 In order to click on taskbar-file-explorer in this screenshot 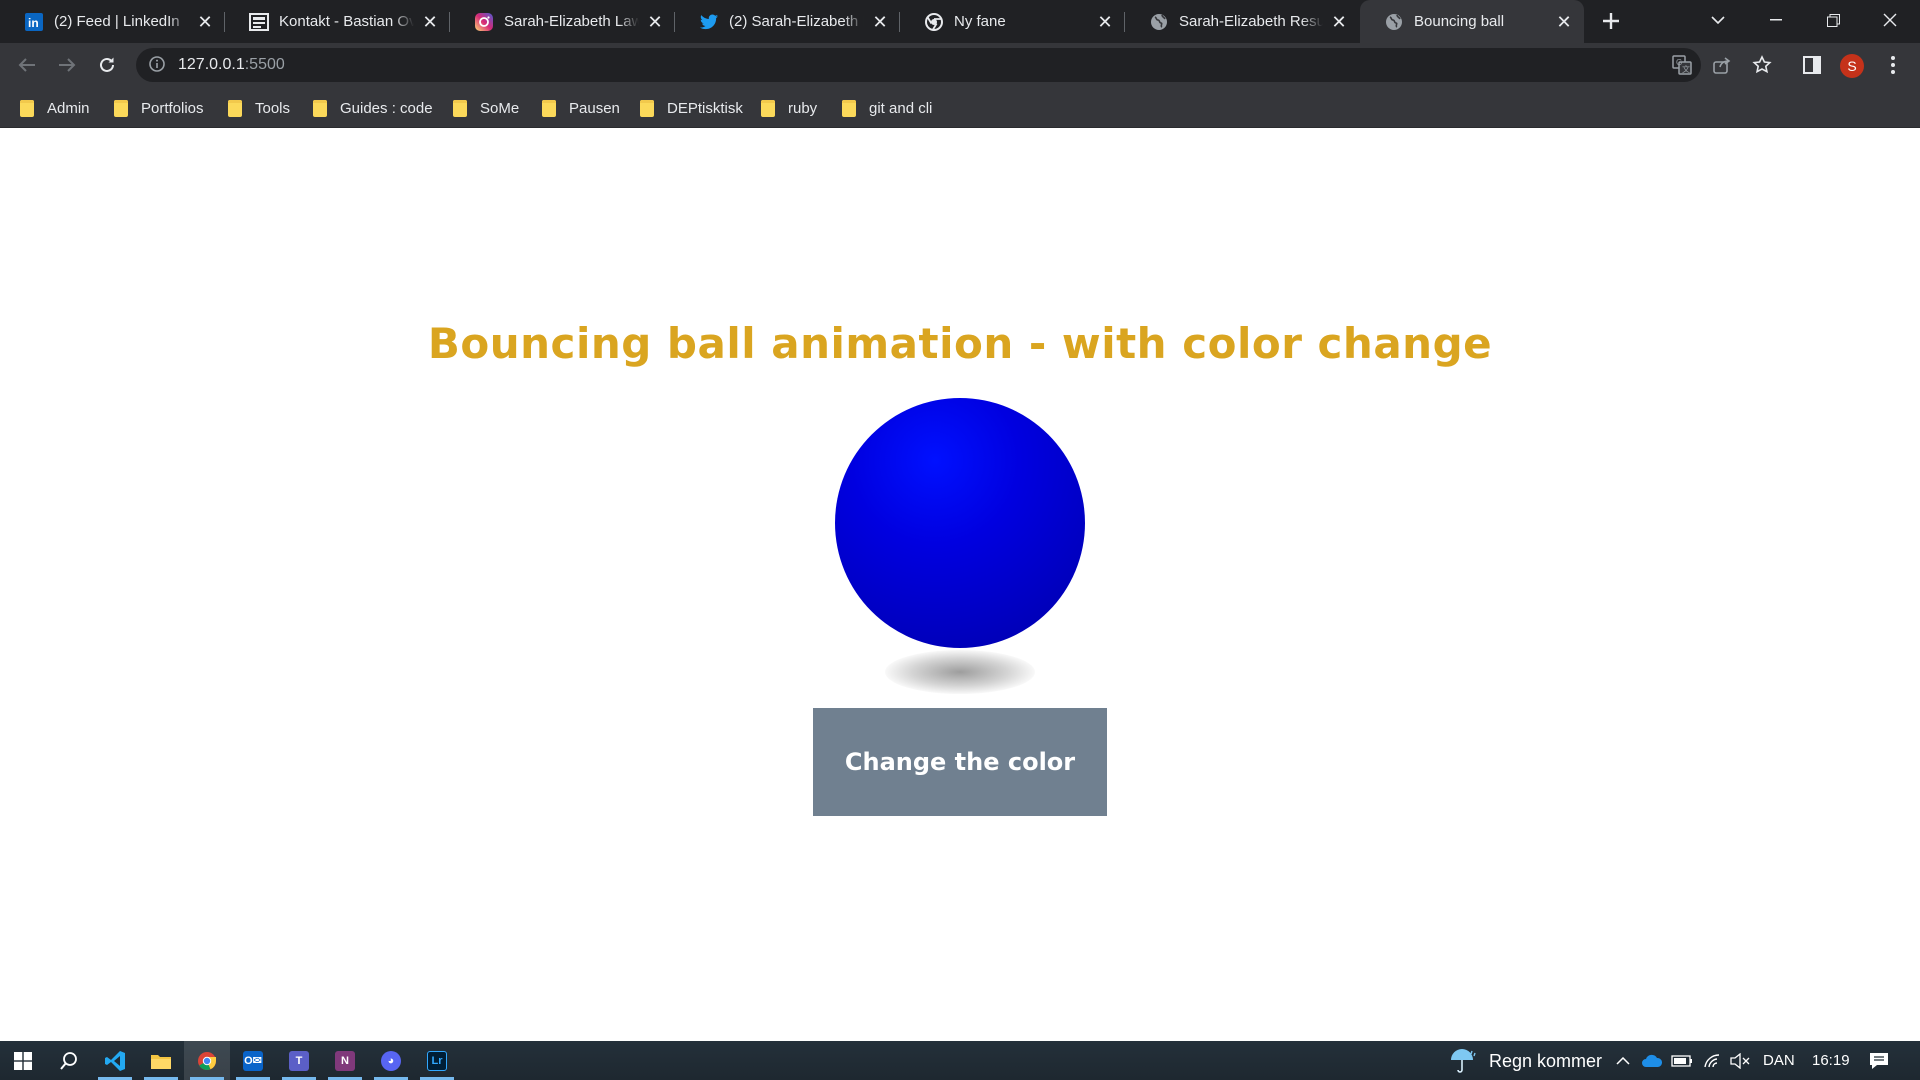, I will do `click(161, 1060)`.